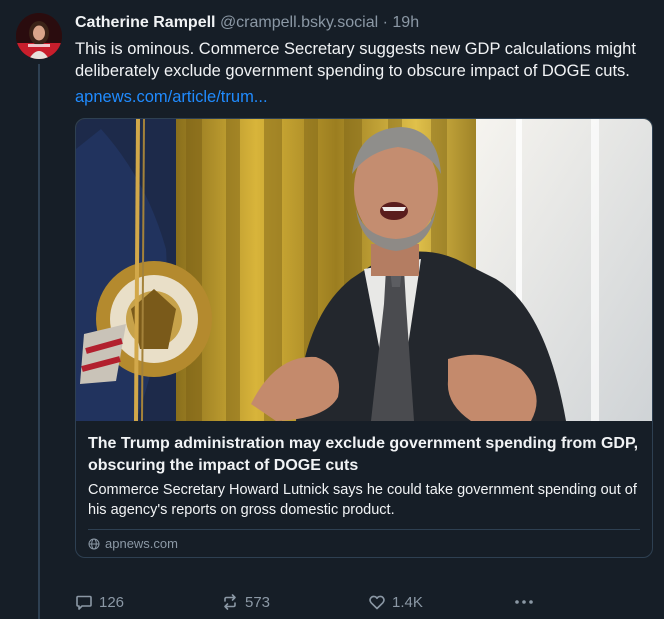 Image resolution: width=664 pixels, height=619 pixels. Describe the element at coordinates (230, 602) in the screenshot. I see `repost-icon` at that location.